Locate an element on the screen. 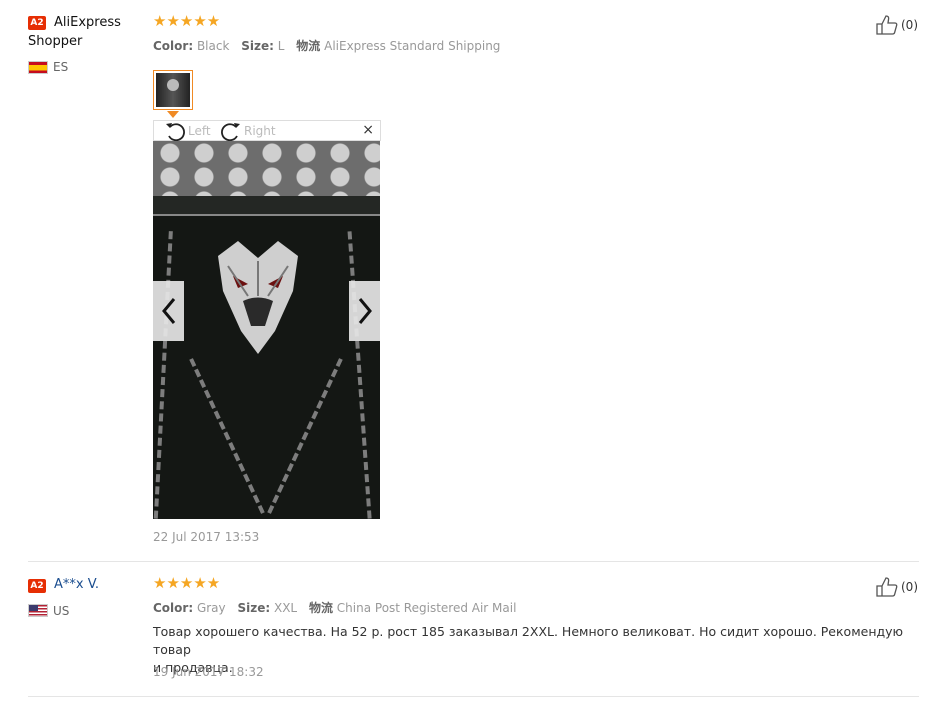 This screenshot has height=717, width=941. photo-thumbnail is located at coordinates (173, 90).